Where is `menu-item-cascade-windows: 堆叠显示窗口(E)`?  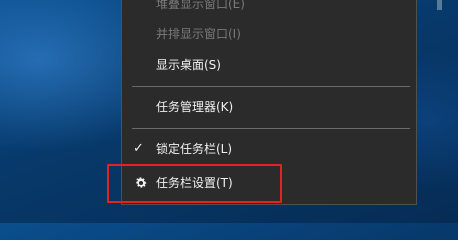 menu-item-cascade-windows: 堆叠显示窗口(E) is located at coordinates (269, 9).